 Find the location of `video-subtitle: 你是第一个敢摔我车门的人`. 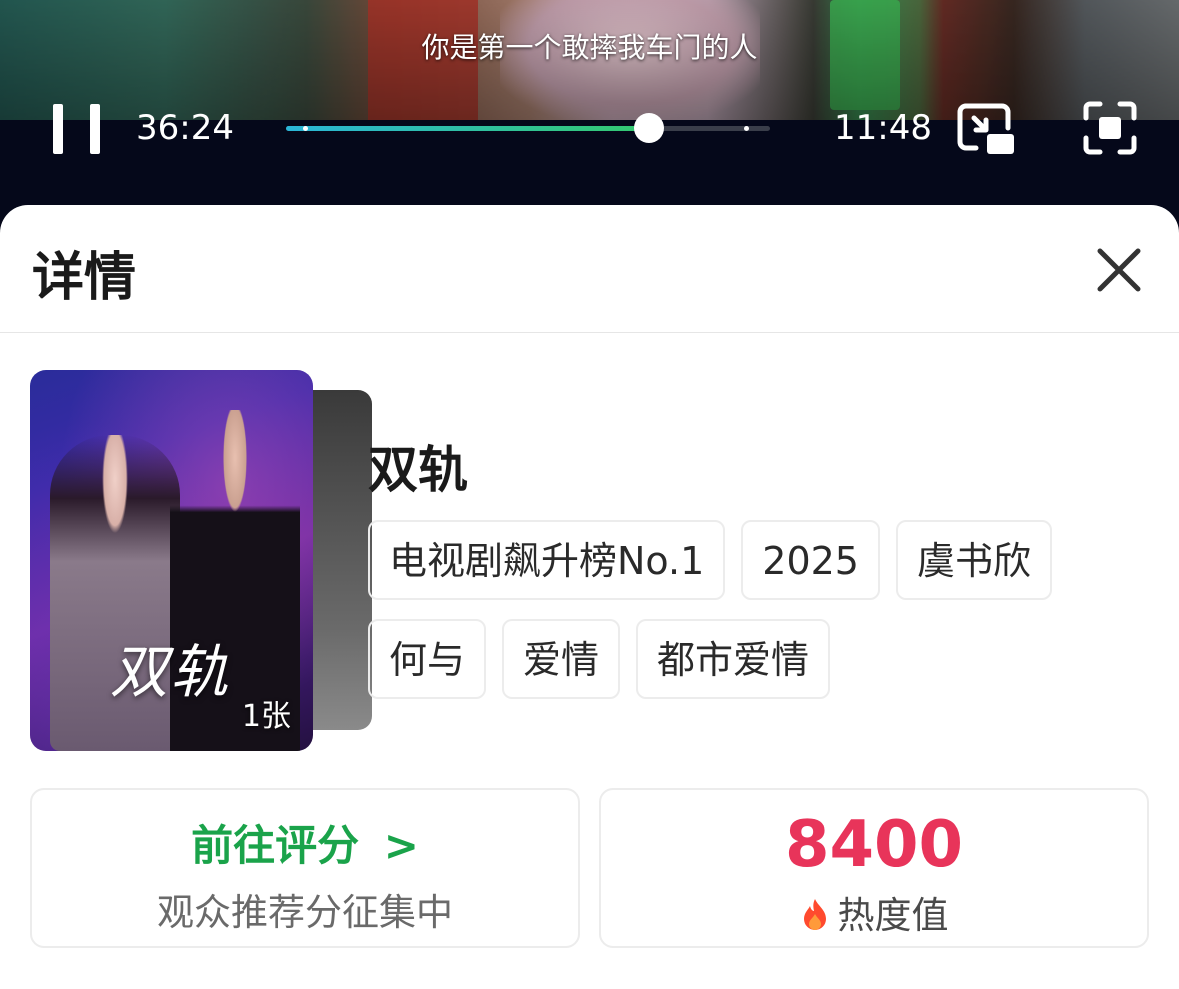

video-subtitle: 你是第一个敢摔我车门的人 is located at coordinates (589, 47).